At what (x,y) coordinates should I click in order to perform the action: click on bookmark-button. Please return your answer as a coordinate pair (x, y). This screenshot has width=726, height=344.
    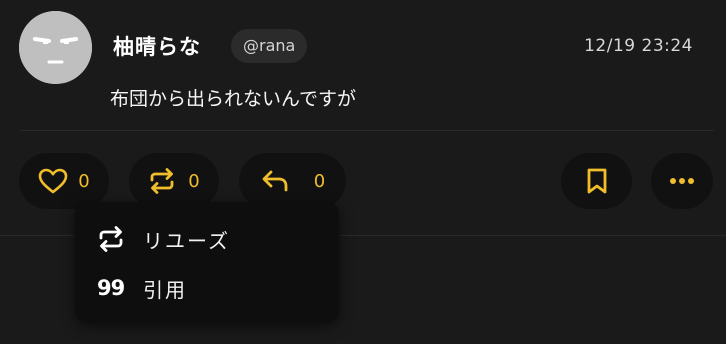
    Looking at the image, I should click on (596, 181).